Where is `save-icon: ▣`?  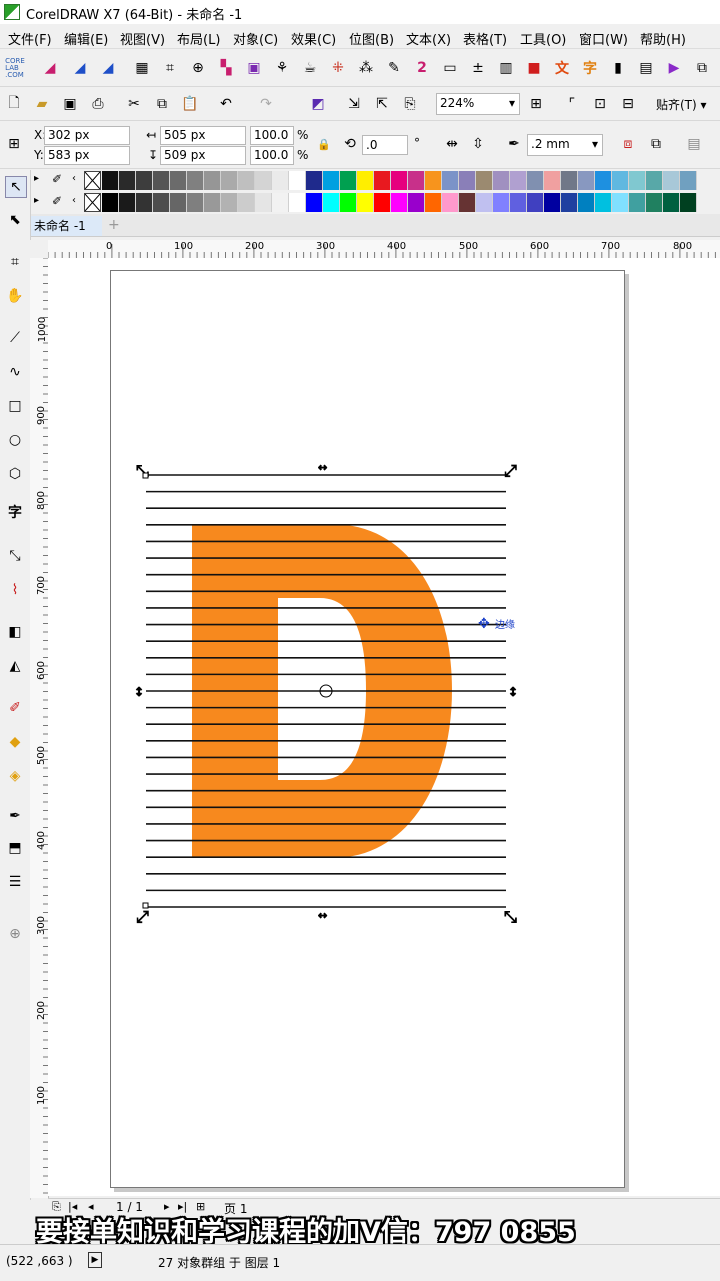 save-icon: ▣ is located at coordinates (70, 104).